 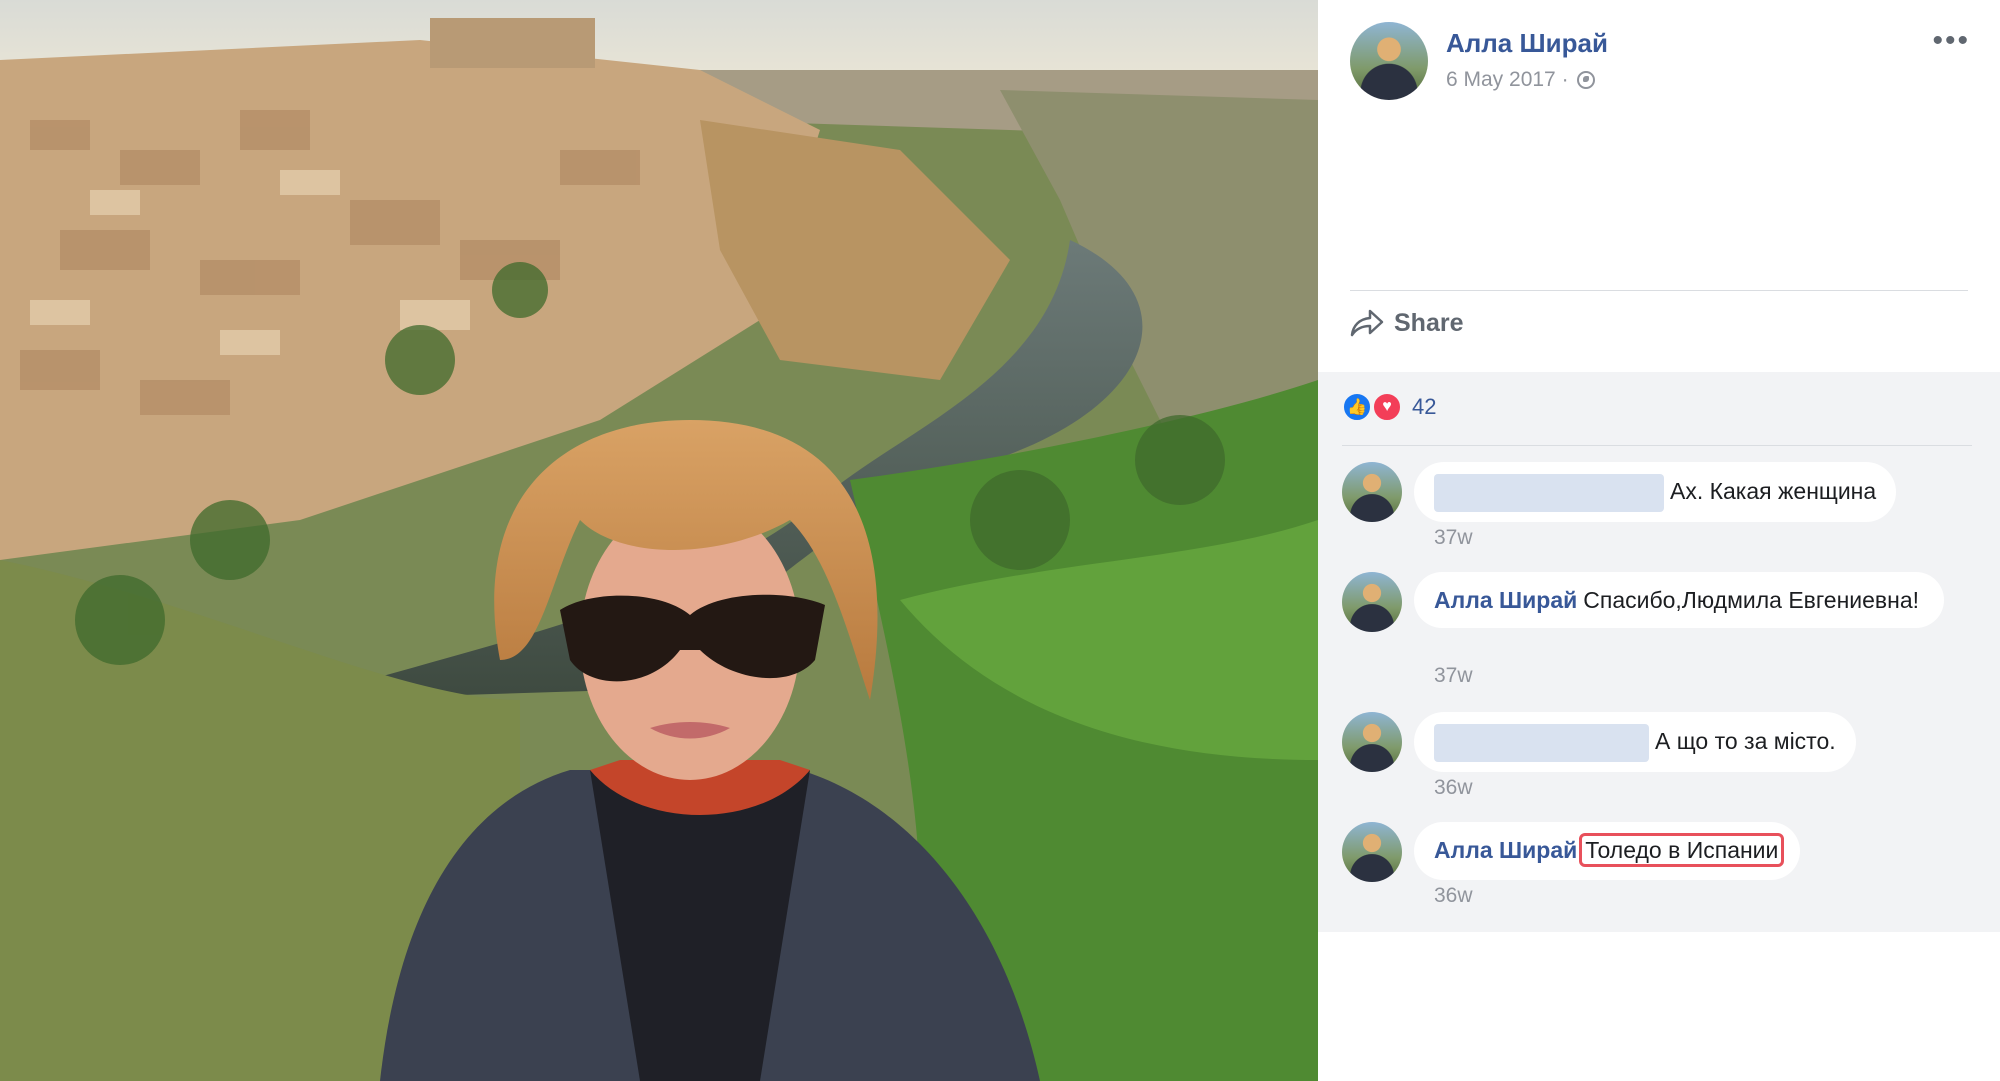 What do you see at coordinates (1389, 61) in the screenshot?
I see `author-avatar` at bounding box center [1389, 61].